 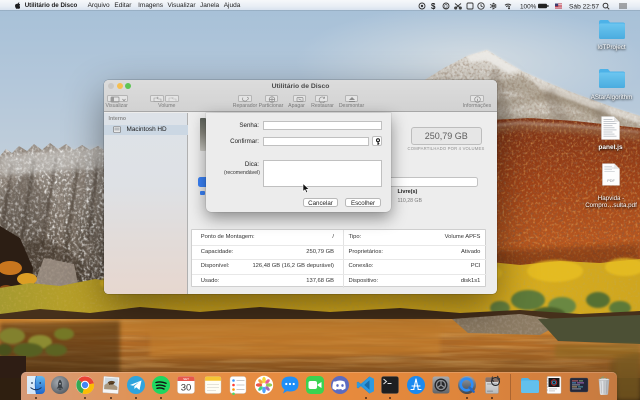 What do you see at coordinates (528, 6) in the screenshot?
I see `svg-text: 100%` at bounding box center [528, 6].